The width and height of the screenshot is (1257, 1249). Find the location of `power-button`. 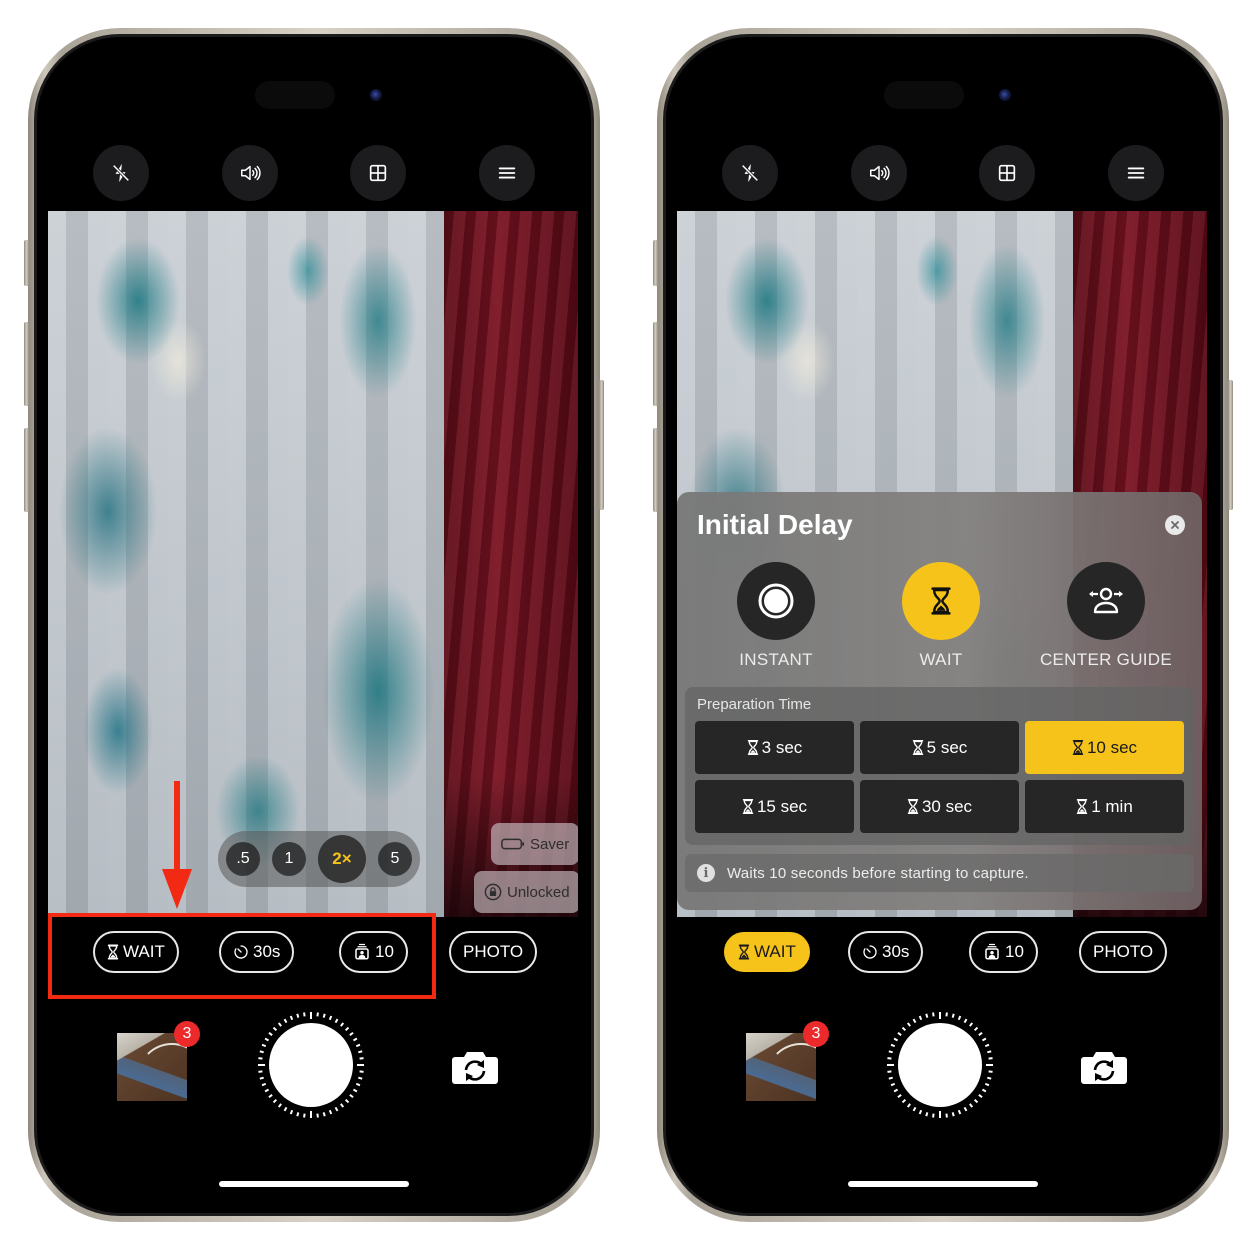

power-button is located at coordinates (601, 445).